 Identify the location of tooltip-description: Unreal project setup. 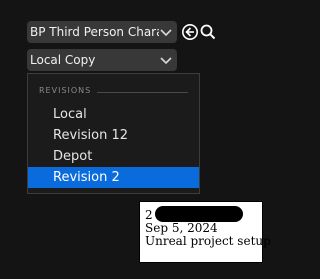
(208, 241).